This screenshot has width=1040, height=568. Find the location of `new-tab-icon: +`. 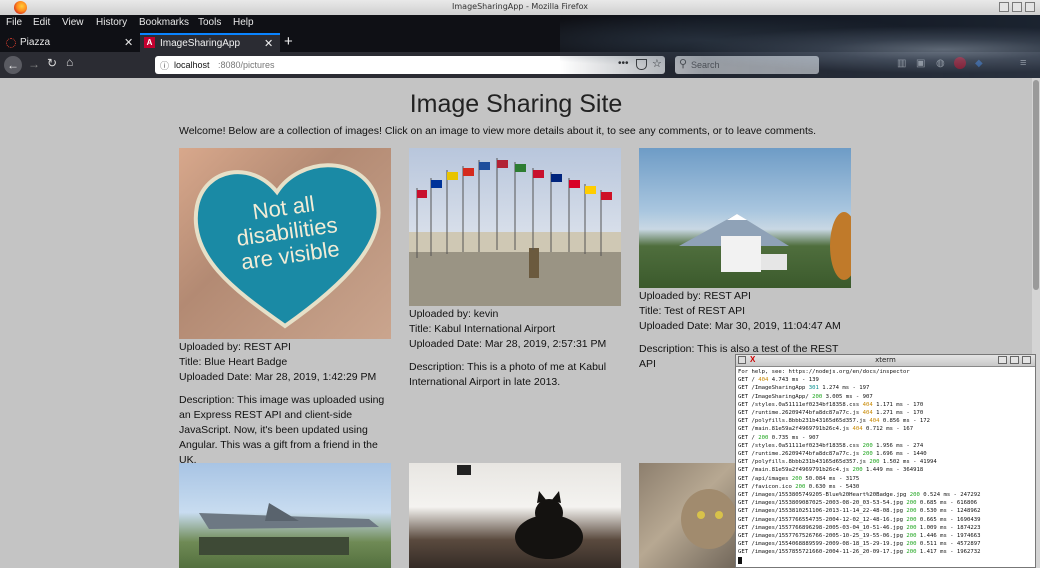

new-tab-icon: + is located at coordinates (288, 41).